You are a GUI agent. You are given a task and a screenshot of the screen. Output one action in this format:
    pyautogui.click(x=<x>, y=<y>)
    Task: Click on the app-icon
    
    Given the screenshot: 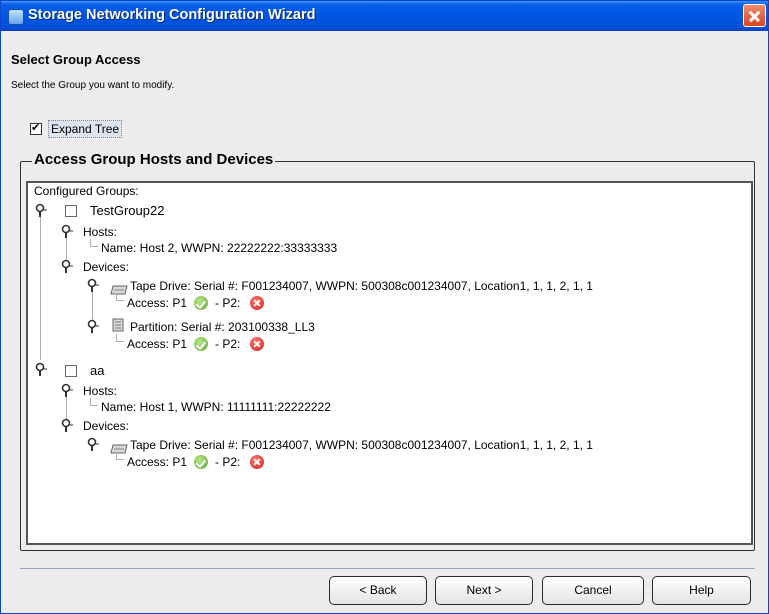 What is the action you would take?
    pyautogui.click(x=16, y=17)
    